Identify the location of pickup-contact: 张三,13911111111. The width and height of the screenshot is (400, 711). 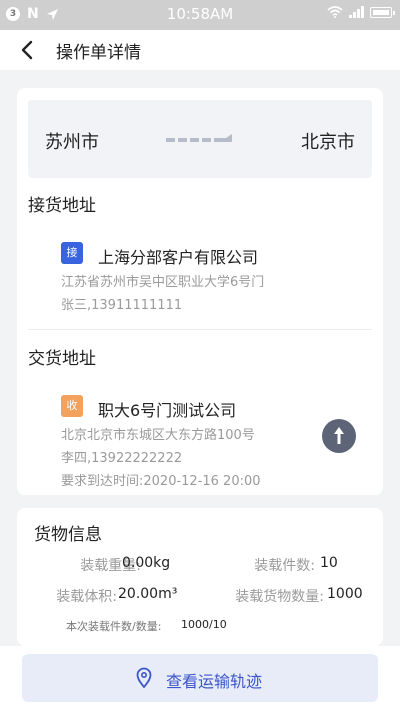
(122, 305).